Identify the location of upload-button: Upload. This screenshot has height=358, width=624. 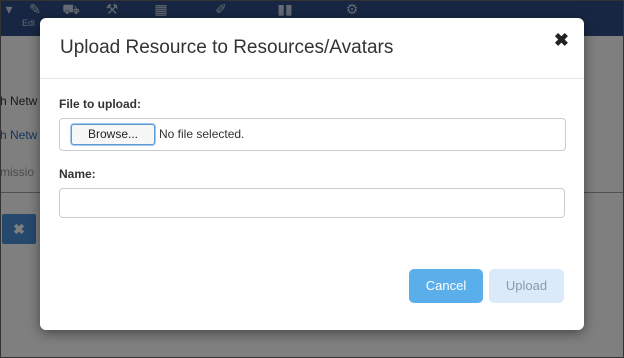
(526, 286).